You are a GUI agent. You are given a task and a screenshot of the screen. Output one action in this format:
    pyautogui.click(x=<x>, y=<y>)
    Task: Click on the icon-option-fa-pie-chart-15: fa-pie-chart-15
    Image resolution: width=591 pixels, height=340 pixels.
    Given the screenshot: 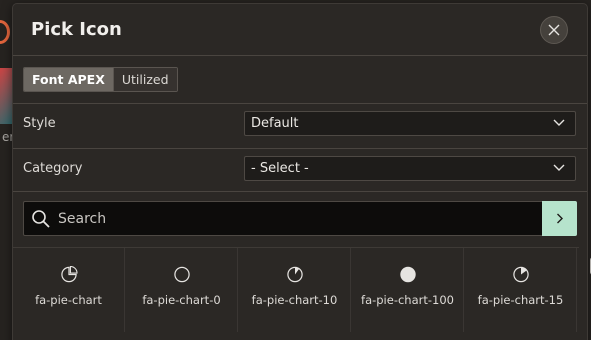 What is the action you would take?
    pyautogui.click(x=521, y=290)
    